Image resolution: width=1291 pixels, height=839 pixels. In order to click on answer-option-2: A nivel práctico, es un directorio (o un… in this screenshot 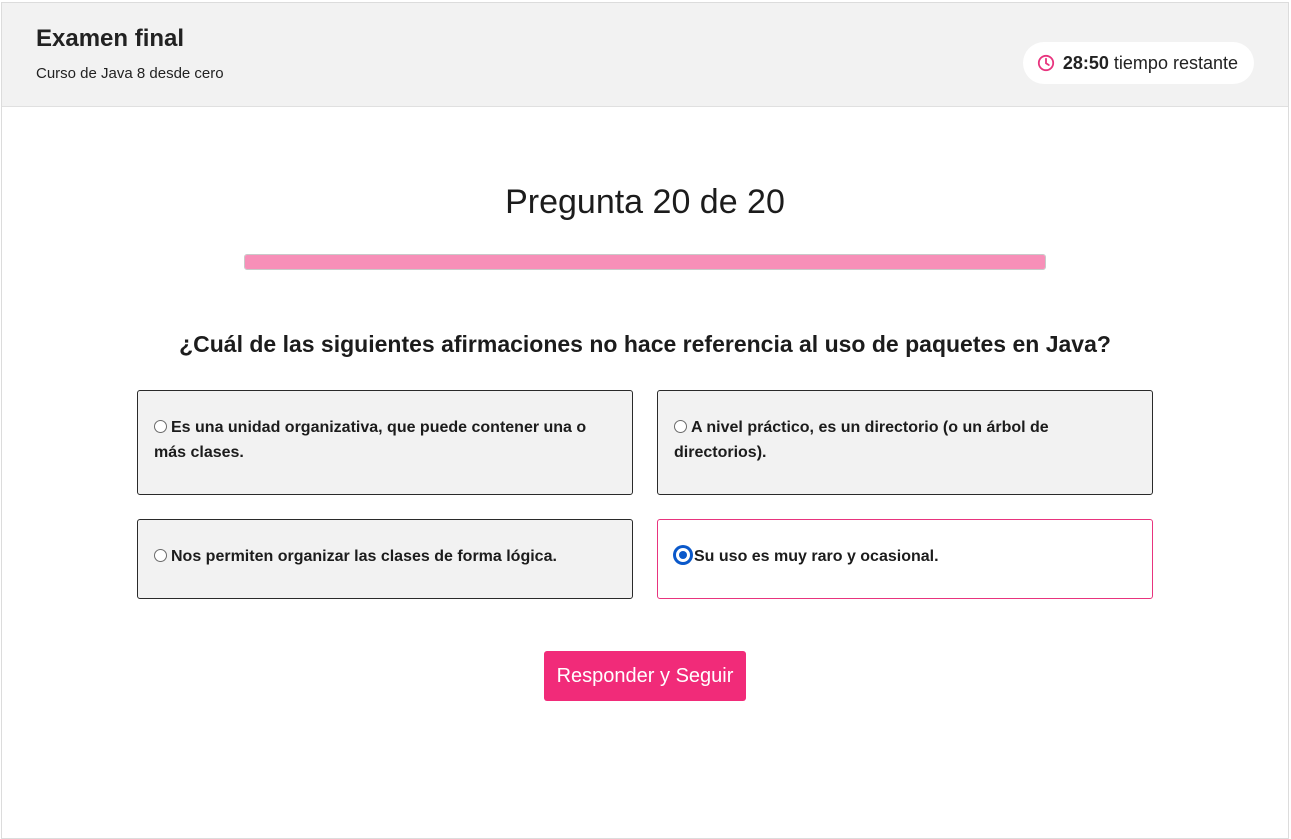, I will do `click(905, 442)`.